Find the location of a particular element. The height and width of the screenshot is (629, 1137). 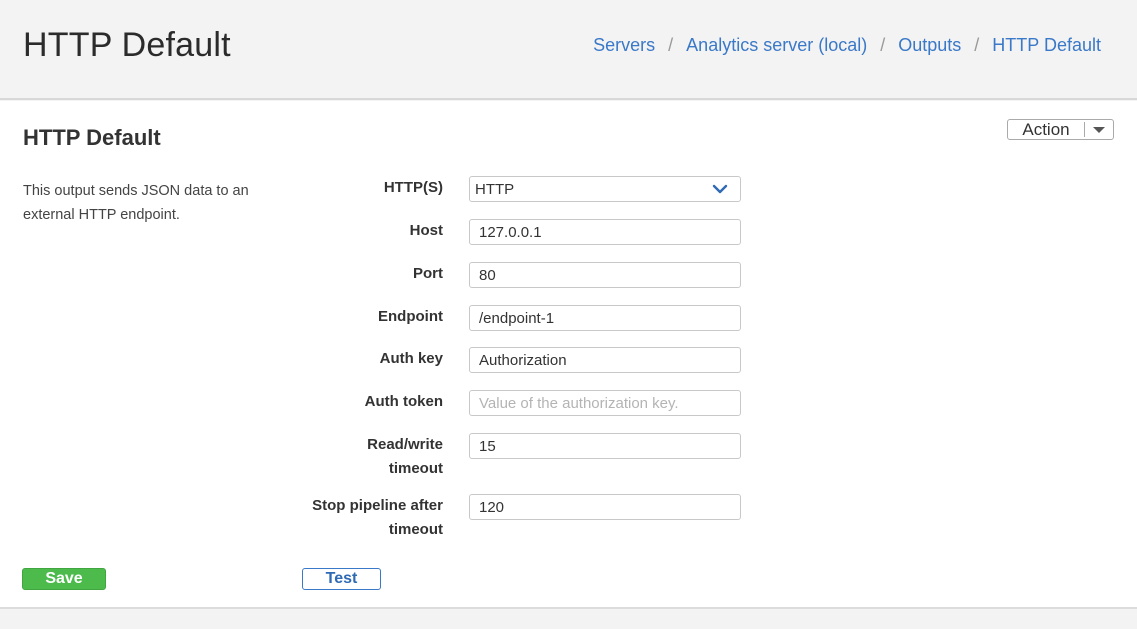

chevron-down-icon is located at coordinates (720, 189).